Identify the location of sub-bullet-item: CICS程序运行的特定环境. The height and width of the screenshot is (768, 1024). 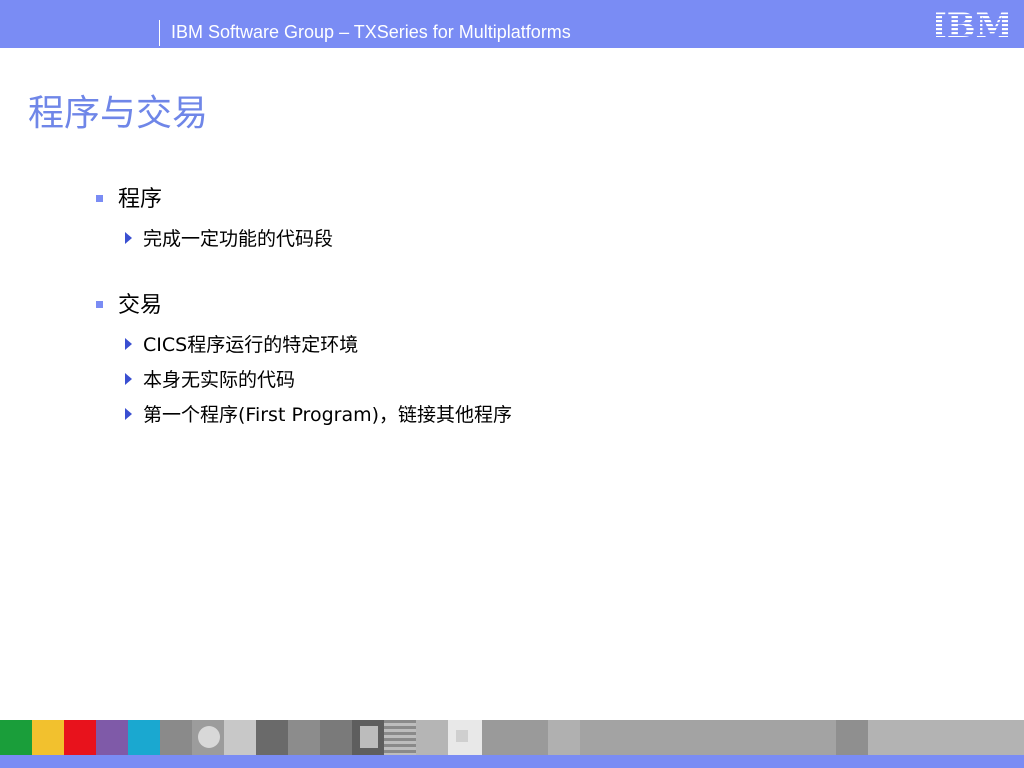
(525, 346).